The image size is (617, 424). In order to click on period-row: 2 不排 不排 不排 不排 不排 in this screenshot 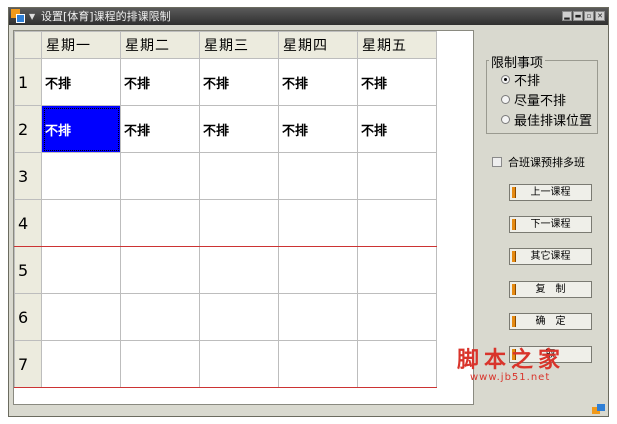, I will do `click(225, 129)`.